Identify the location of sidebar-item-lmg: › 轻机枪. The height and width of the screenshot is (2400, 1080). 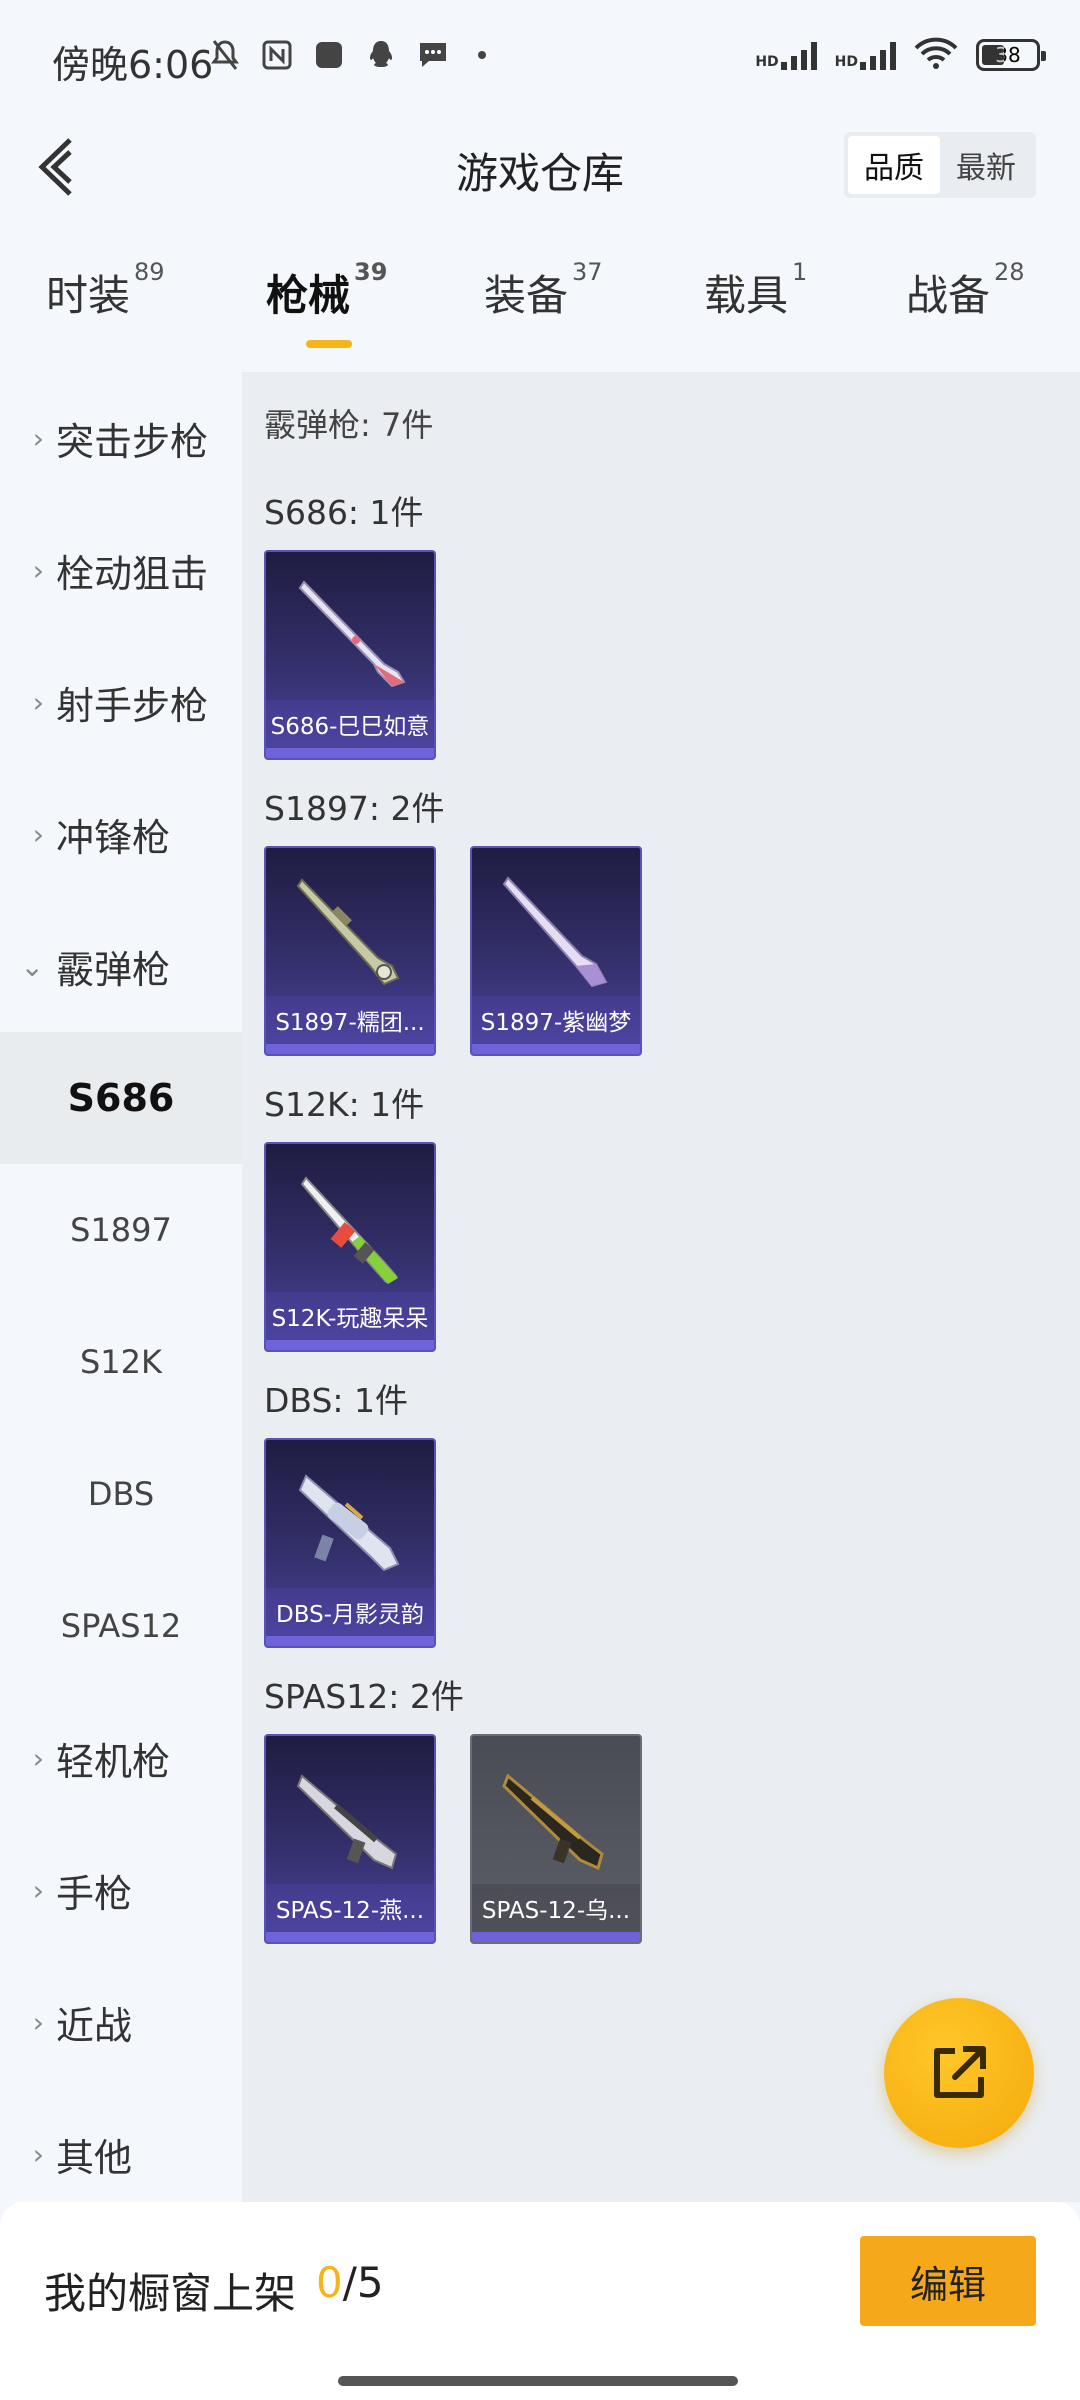
(121, 1758).